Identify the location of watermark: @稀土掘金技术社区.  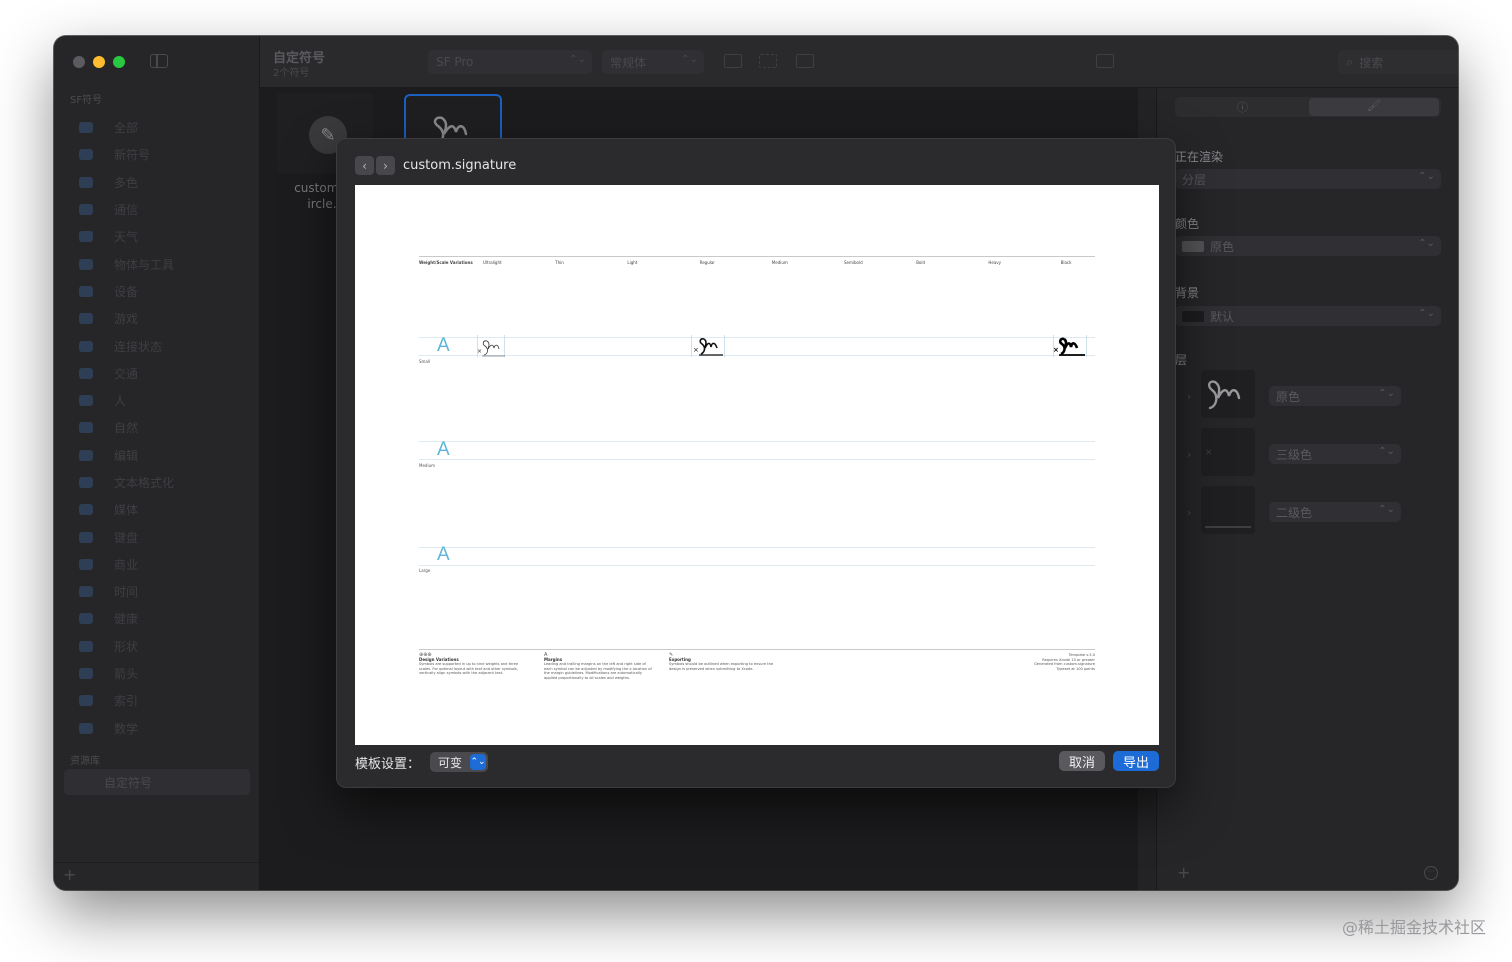
(1413, 927).